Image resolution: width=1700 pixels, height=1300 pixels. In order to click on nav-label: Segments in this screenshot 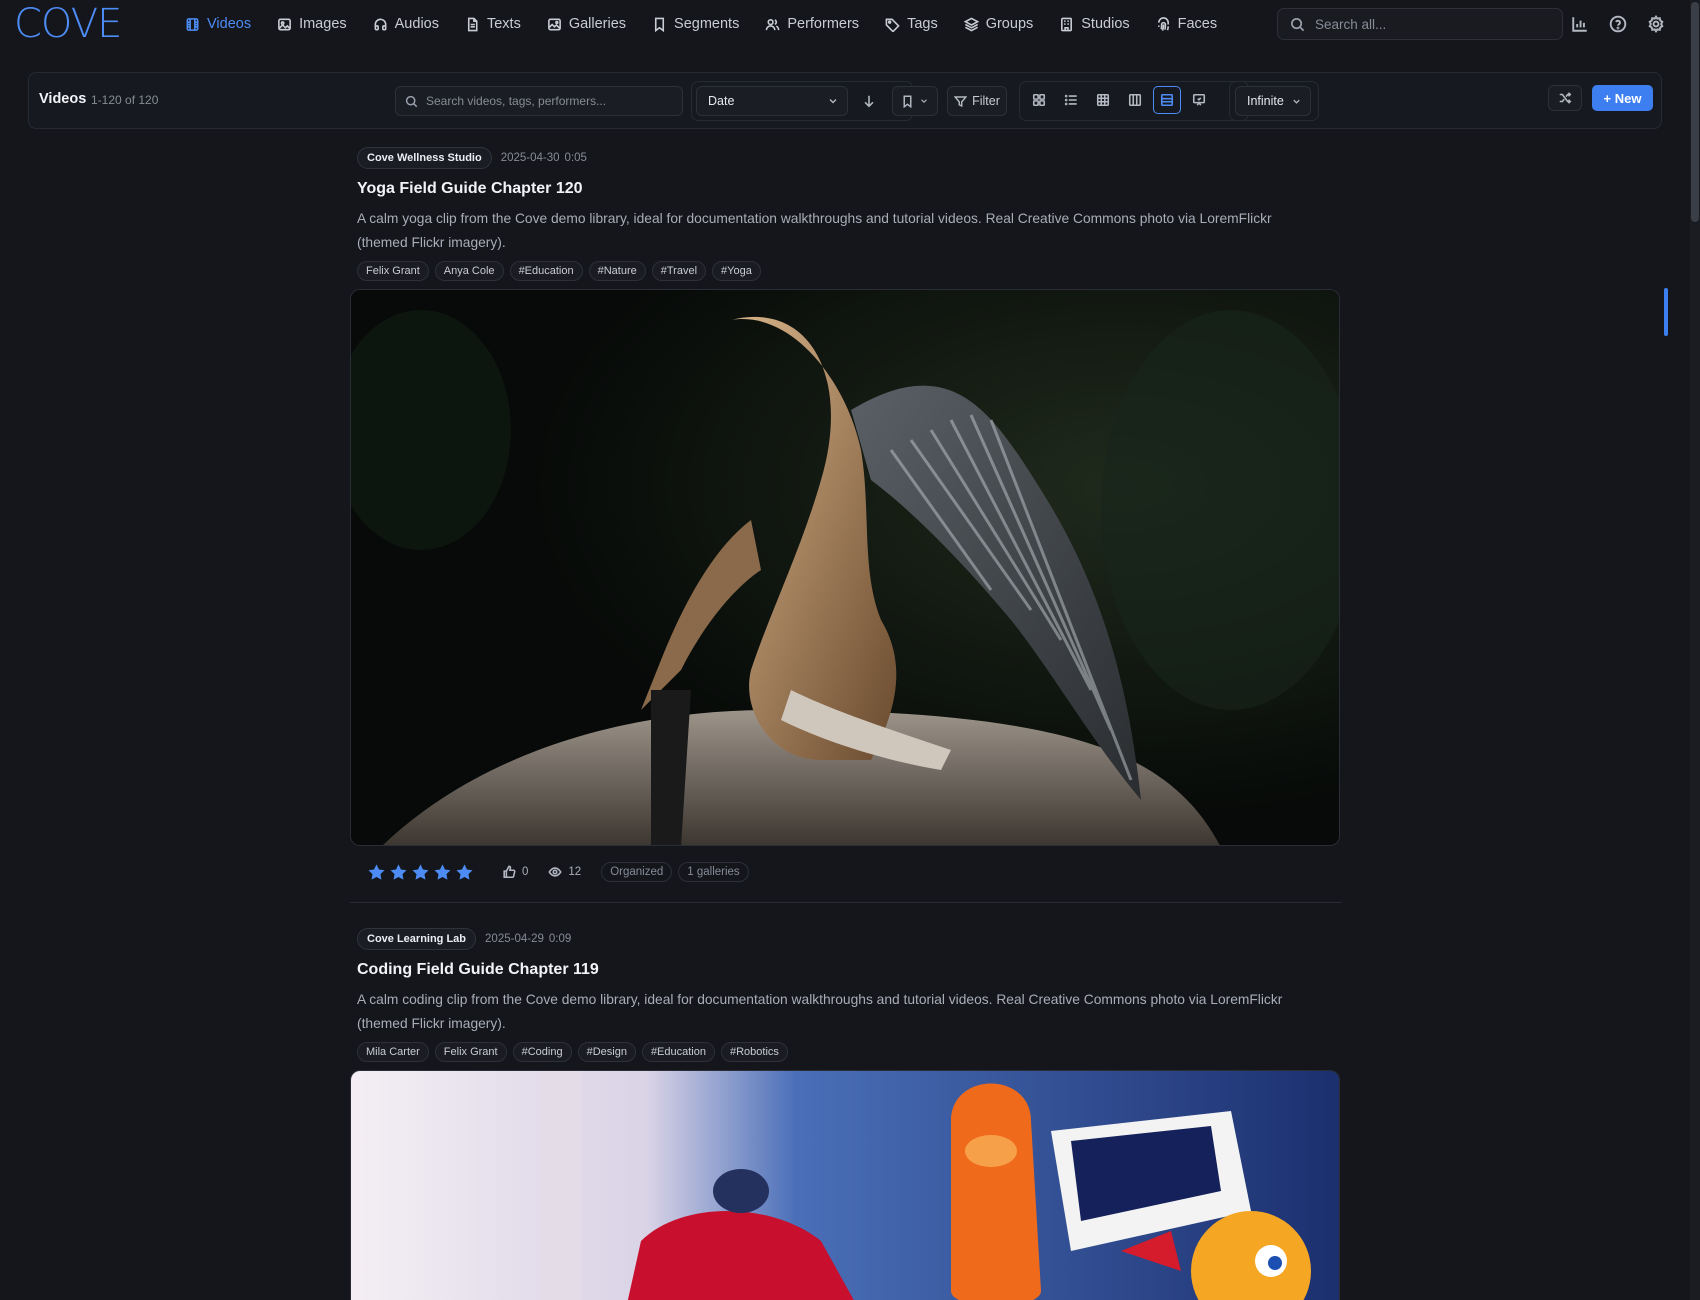, I will do `click(707, 24)`.